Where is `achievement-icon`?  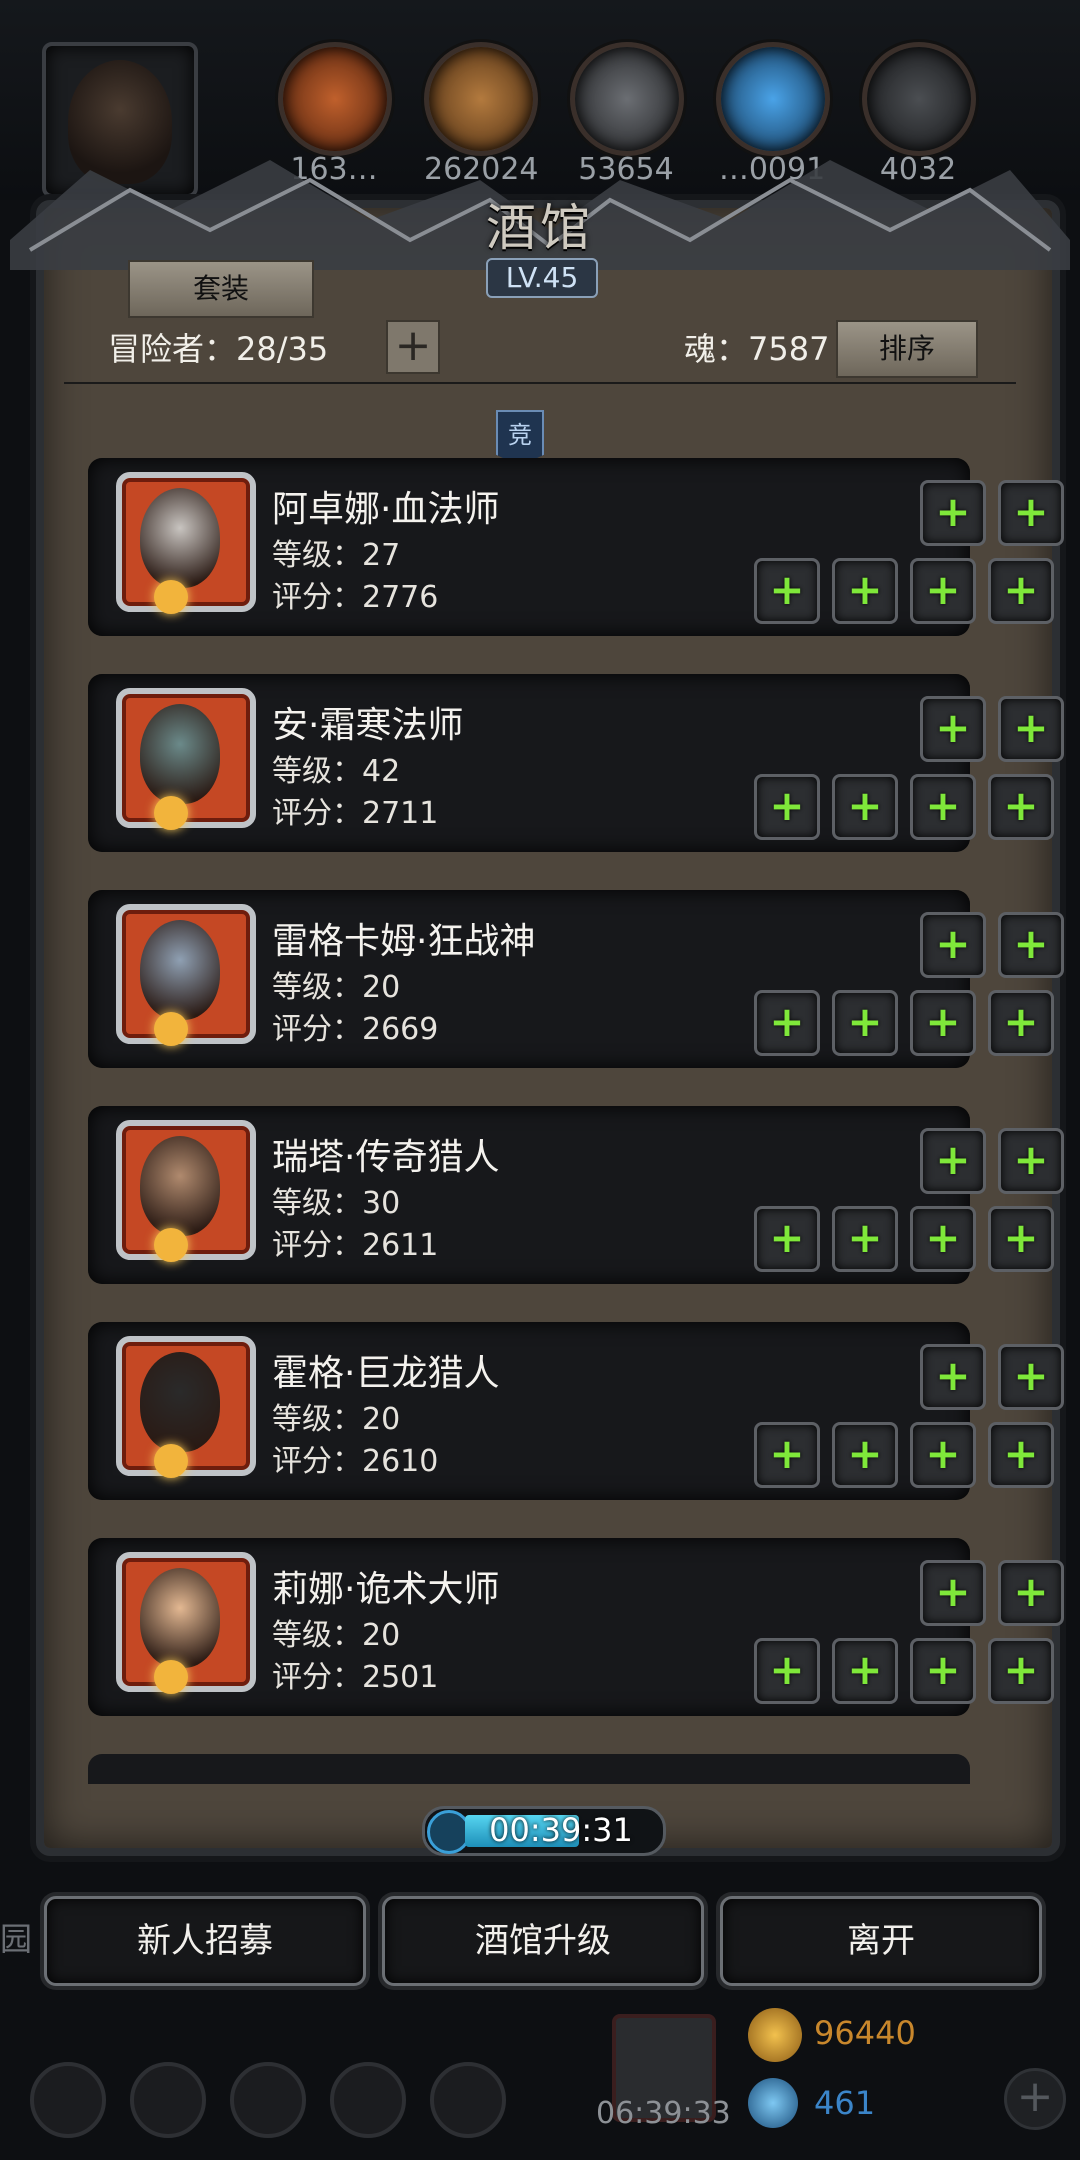 achievement-icon is located at coordinates (168, 2100).